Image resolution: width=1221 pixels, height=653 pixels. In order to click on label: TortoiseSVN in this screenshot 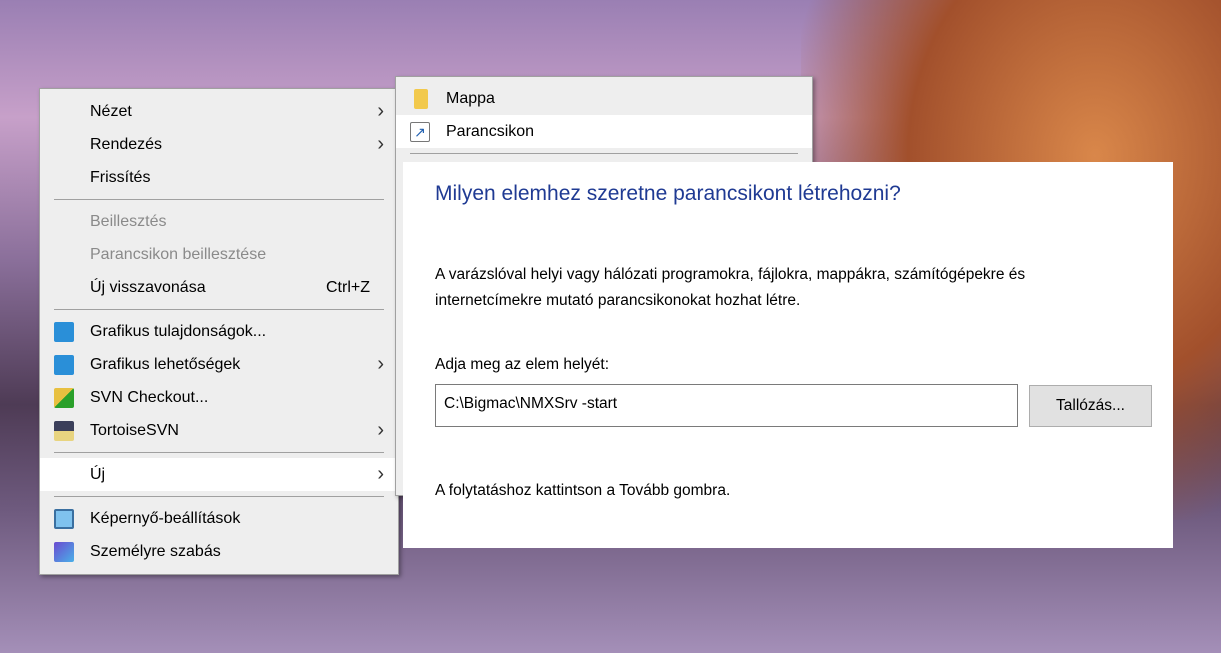, I will do `click(134, 430)`.